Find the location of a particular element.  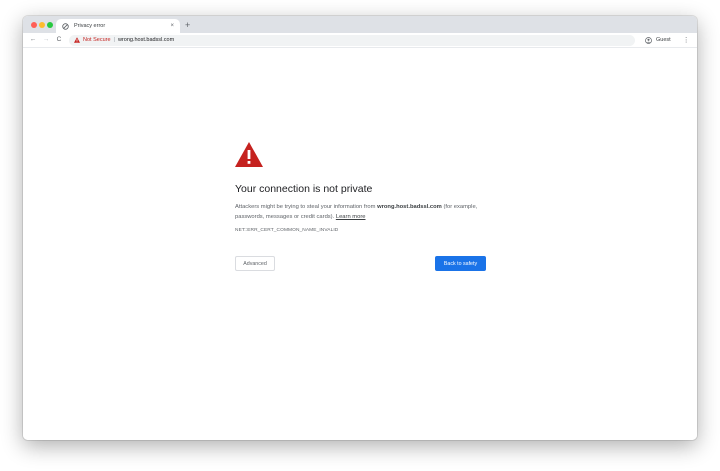

more-menu-icon: ⋮ is located at coordinates (686, 40).